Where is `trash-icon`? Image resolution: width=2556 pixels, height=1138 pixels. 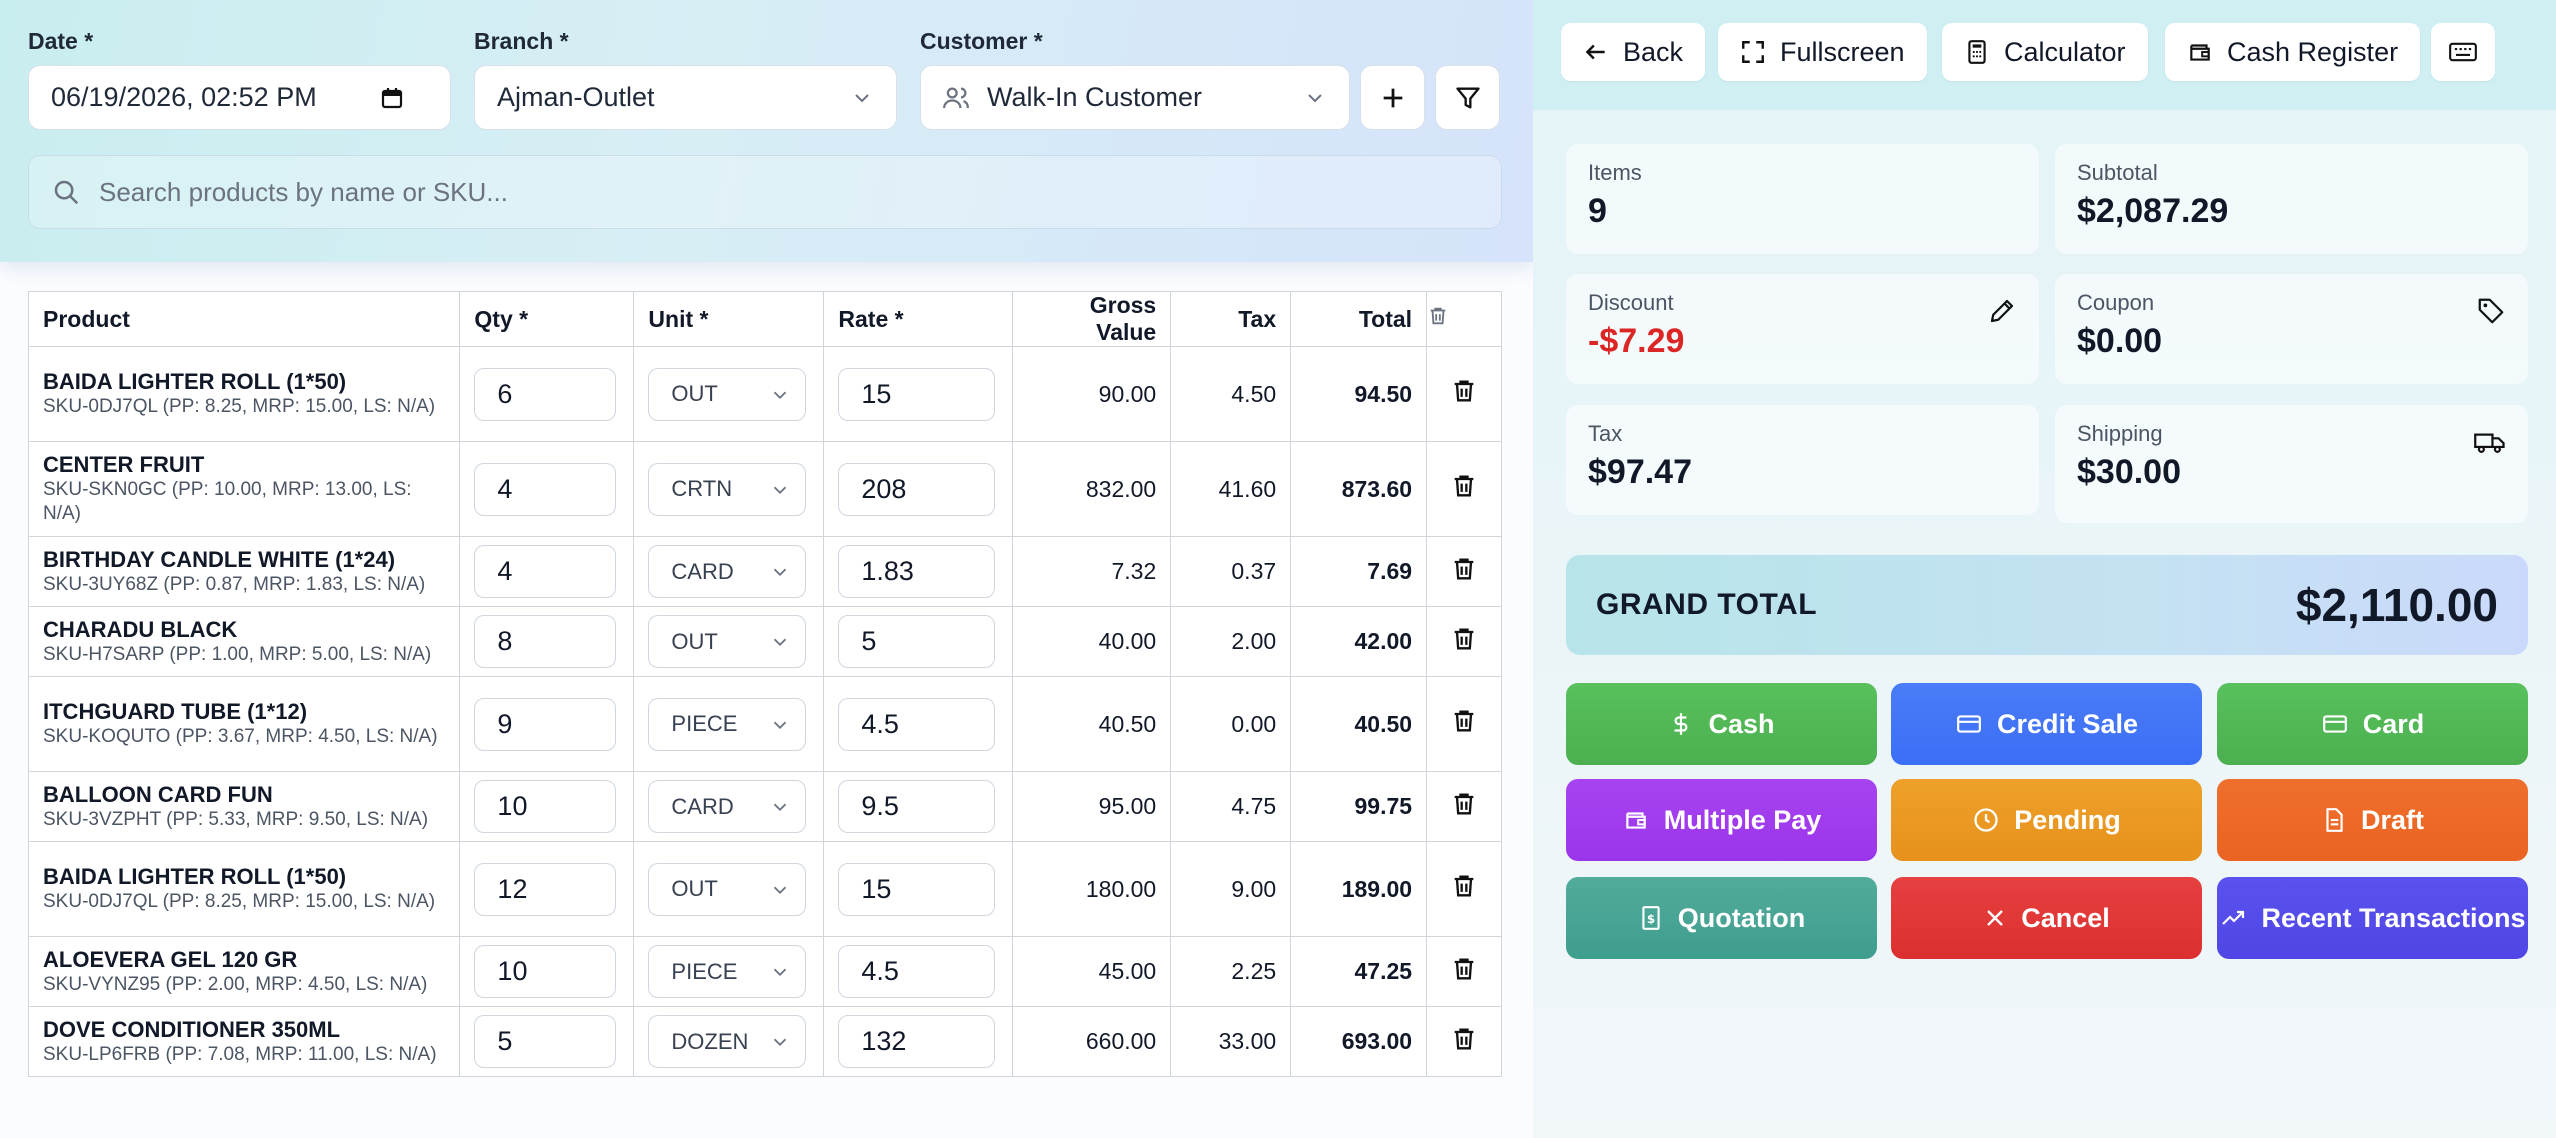 trash-icon is located at coordinates (1464, 721).